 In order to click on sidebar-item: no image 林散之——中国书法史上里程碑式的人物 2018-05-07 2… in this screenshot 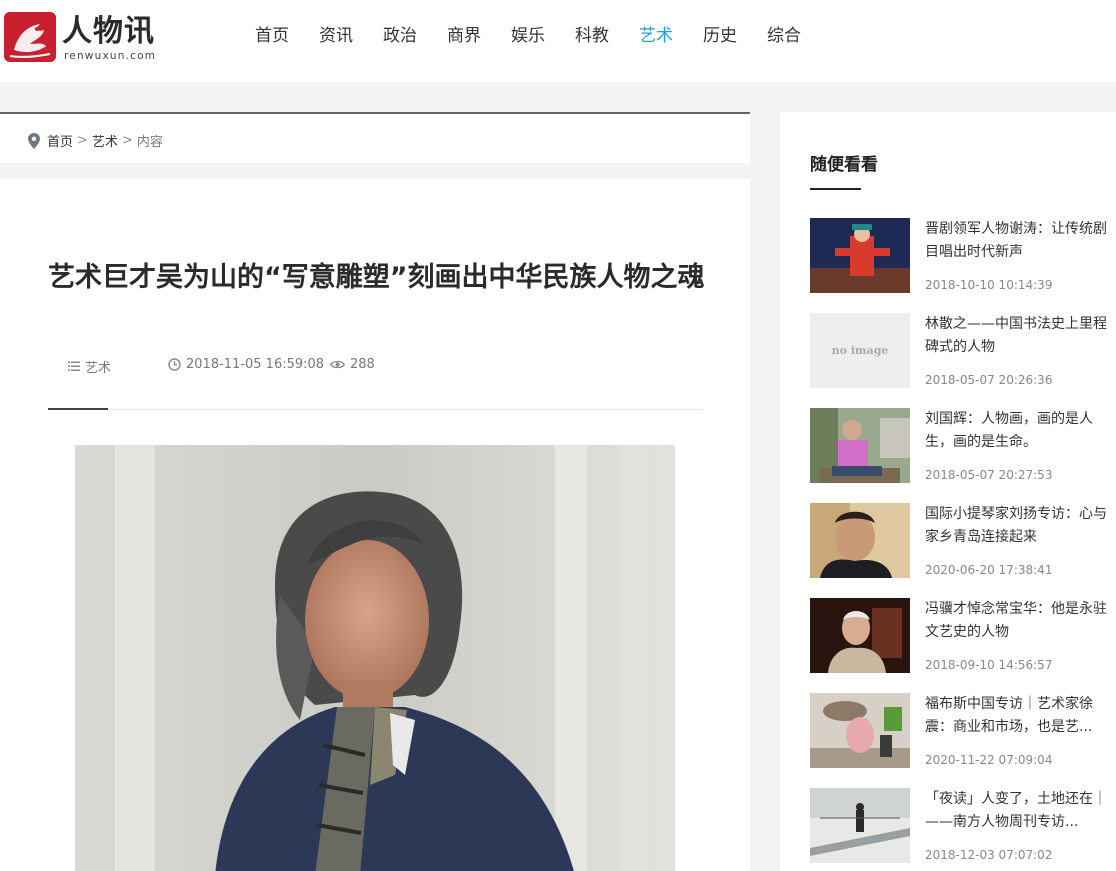, I will do `click(963, 351)`.